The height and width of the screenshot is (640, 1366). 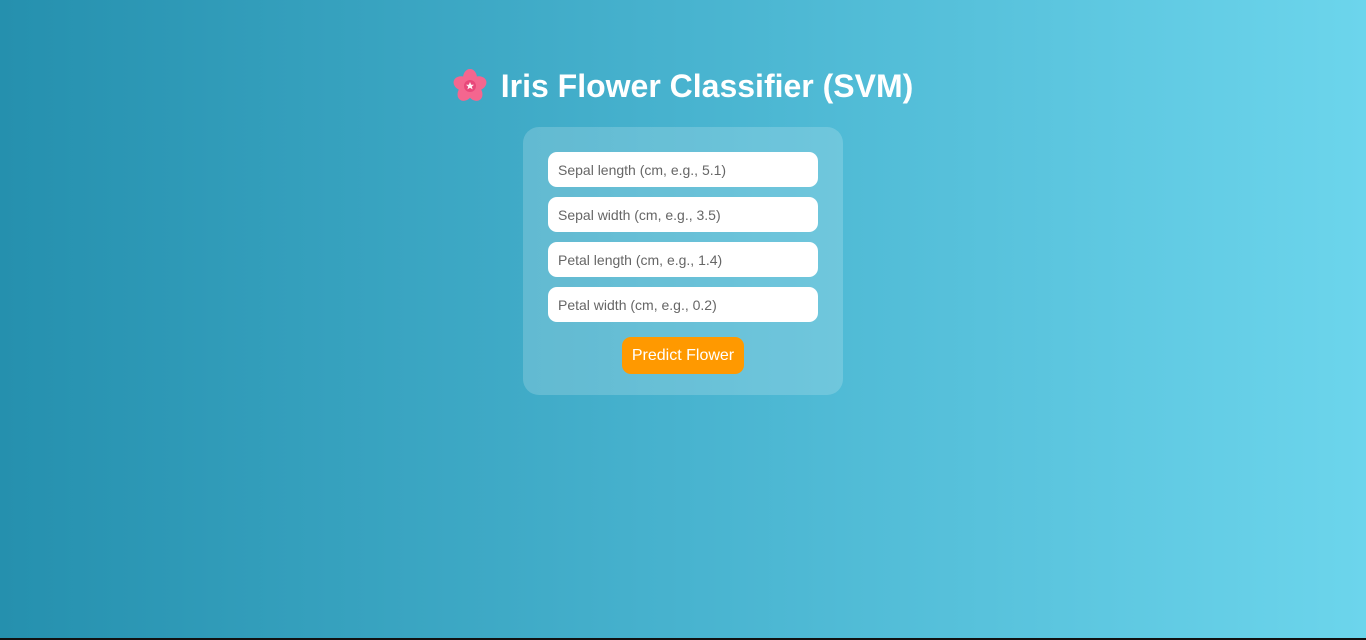 What do you see at coordinates (683, 304) in the screenshot?
I see `petal-width-input` at bounding box center [683, 304].